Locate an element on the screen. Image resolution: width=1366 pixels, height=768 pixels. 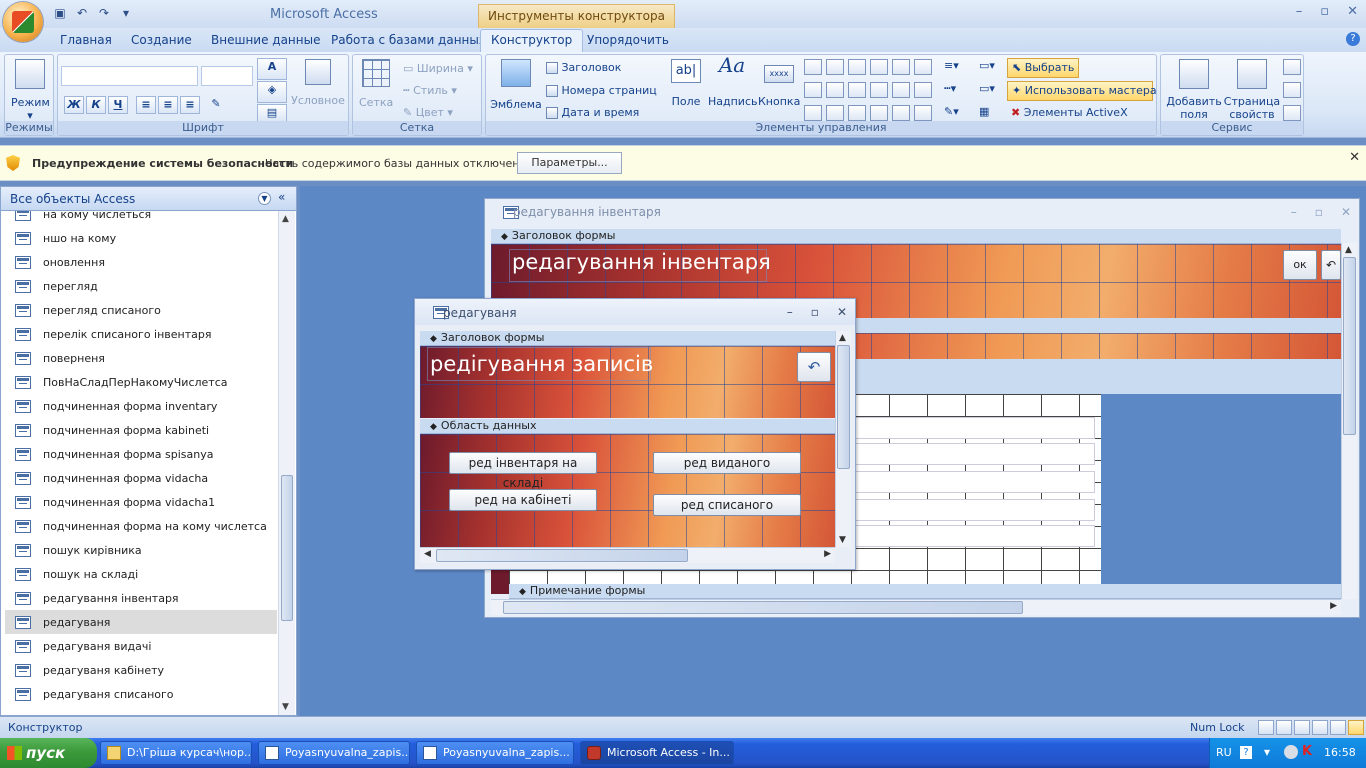
datasheet-view-icon is located at coordinates (1284, 727).